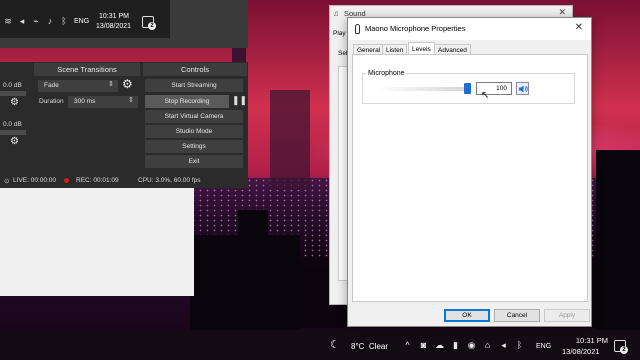 This screenshot has height=360, width=640. I want to click on microphone-tray-icon: ▮, so click(455, 345).